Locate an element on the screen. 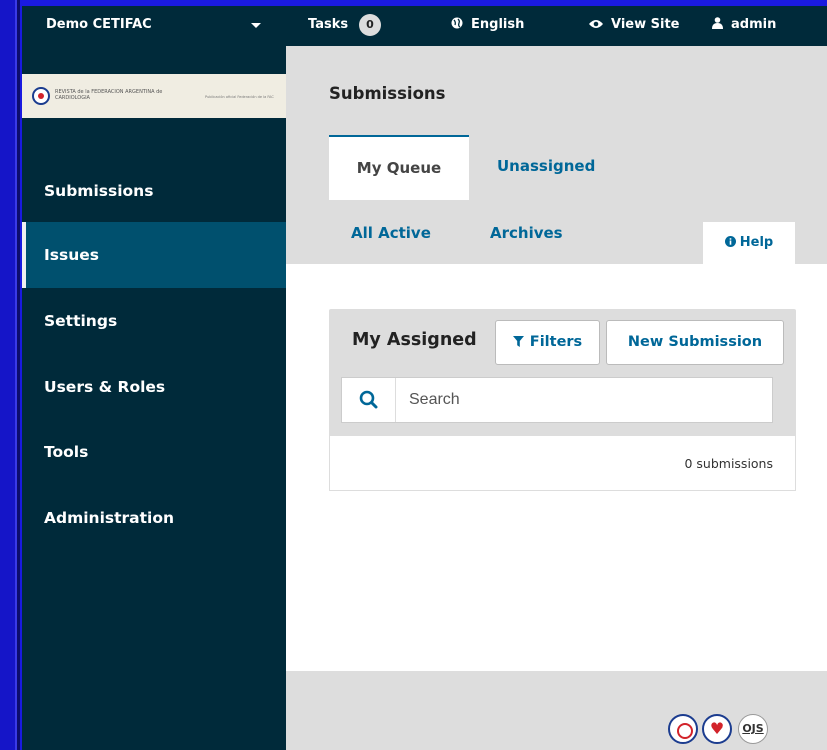 The height and width of the screenshot is (750, 827). filter-icon is located at coordinates (518, 343).